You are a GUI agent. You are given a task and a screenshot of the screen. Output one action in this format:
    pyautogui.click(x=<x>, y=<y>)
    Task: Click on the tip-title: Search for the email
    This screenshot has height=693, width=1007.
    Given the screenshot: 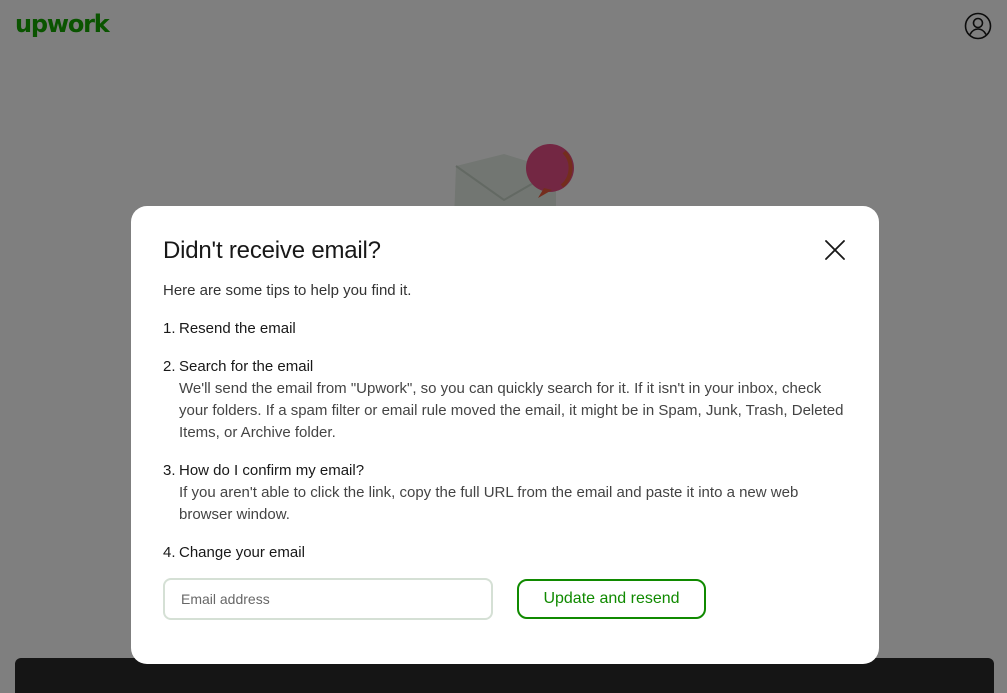 What is the action you would take?
    pyautogui.click(x=246, y=366)
    